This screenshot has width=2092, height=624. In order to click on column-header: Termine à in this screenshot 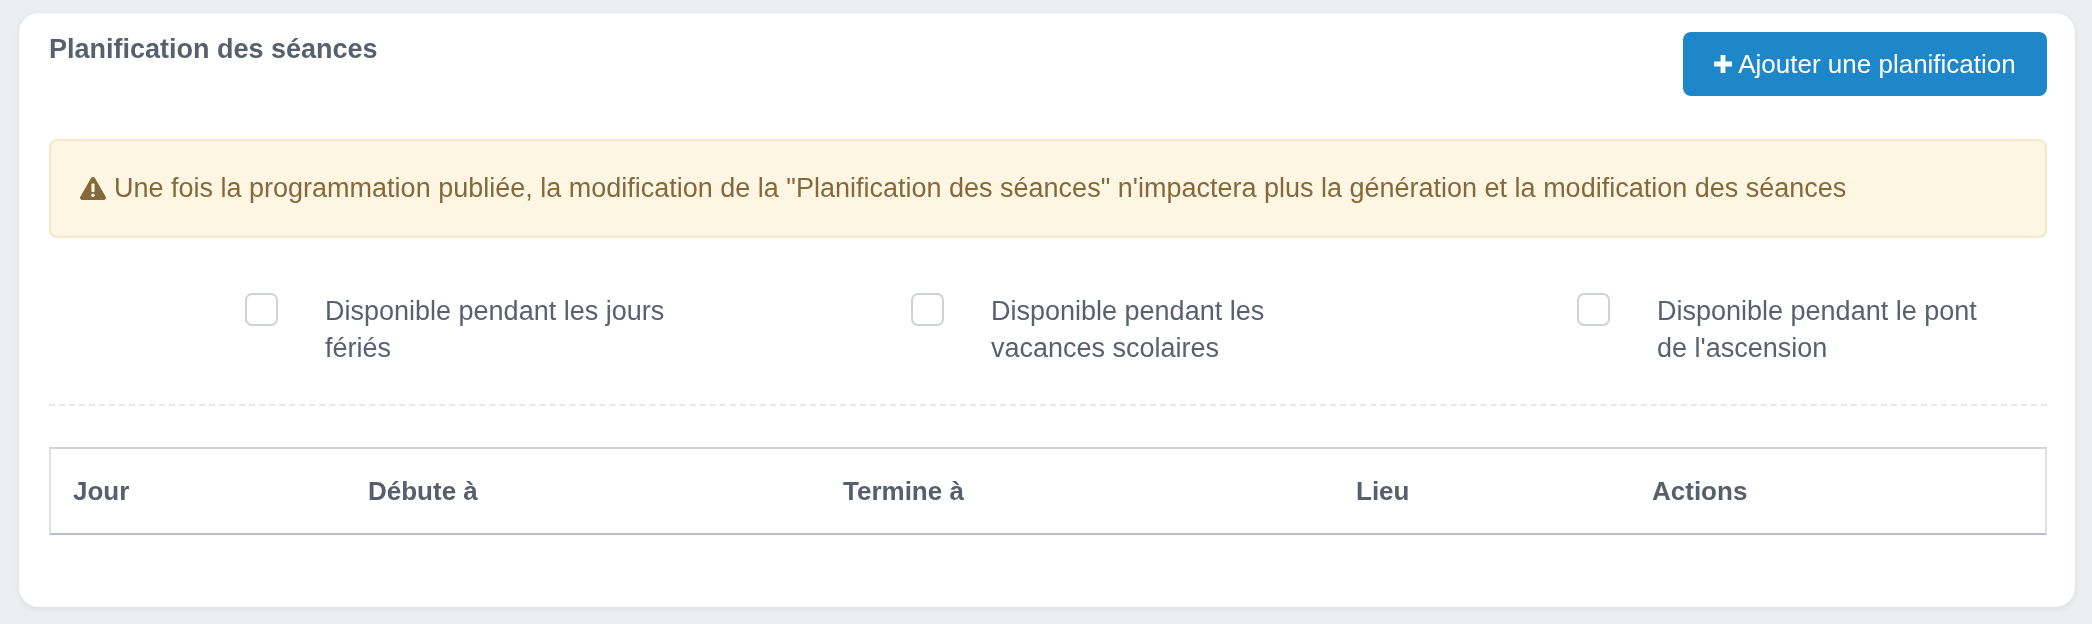, I will do `click(903, 491)`.